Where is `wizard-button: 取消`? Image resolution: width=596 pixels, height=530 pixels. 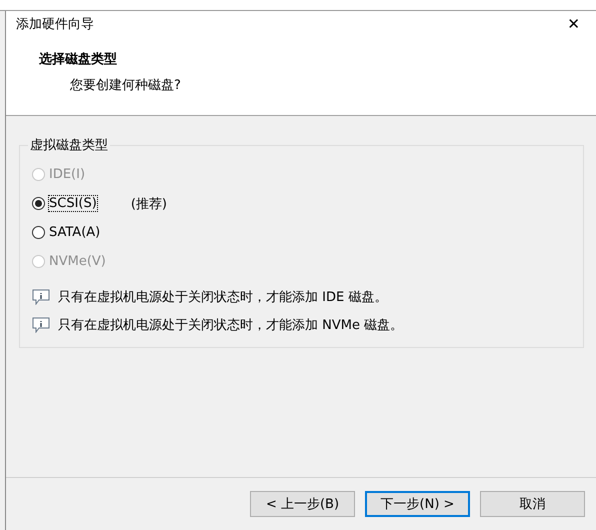 wizard-button: 取消 is located at coordinates (532, 504).